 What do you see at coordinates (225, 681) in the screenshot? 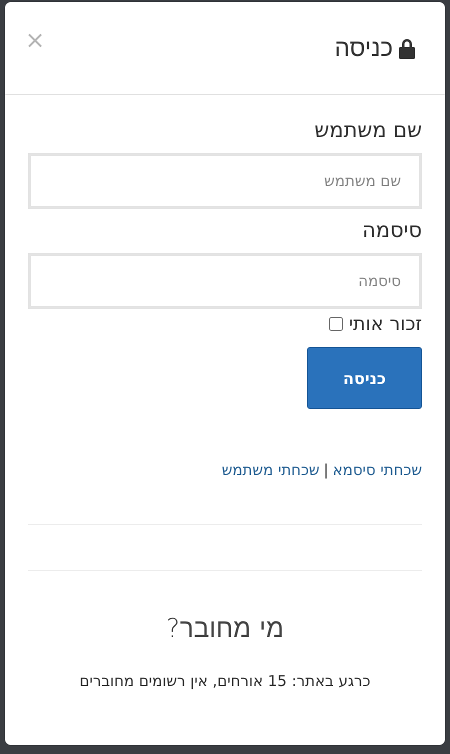
I see `status-text: כרגע באתר: 15 אורחים, אין רשומים מחוברים` at bounding box center [225, 681].